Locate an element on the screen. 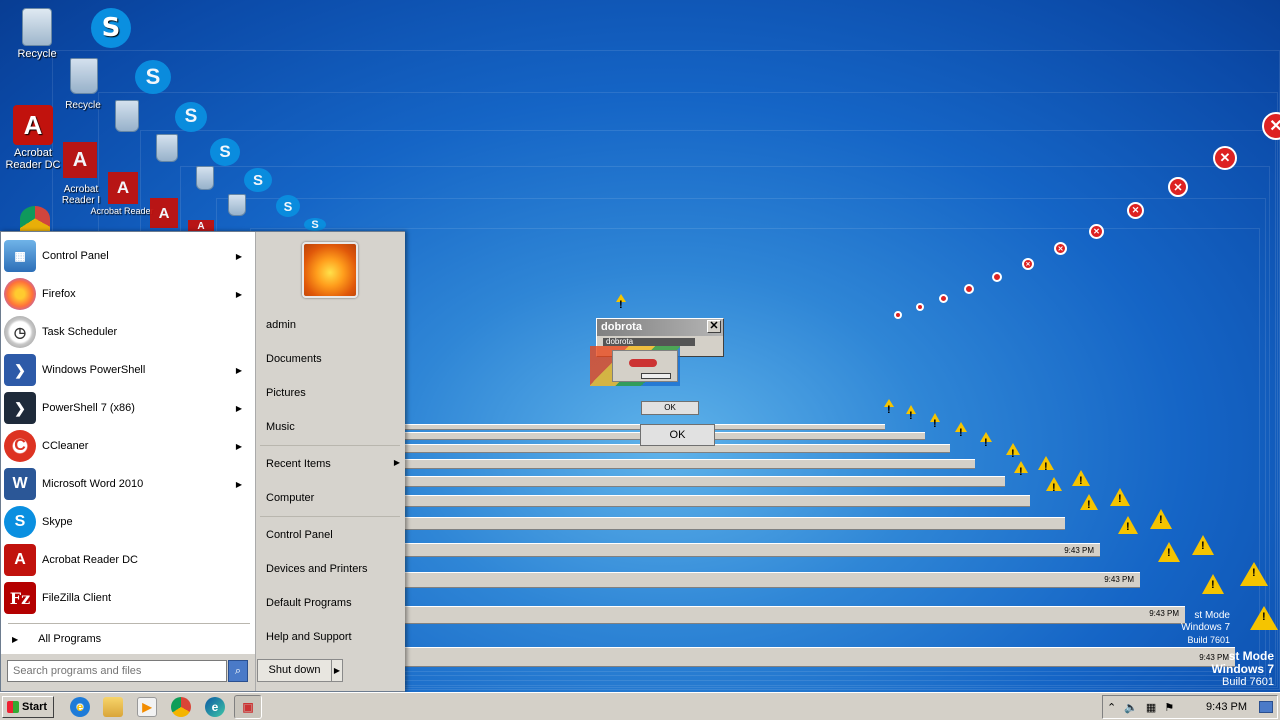 The image size is (1280, 720). places-item-computer: Computer is located at coordinates (333, 498).